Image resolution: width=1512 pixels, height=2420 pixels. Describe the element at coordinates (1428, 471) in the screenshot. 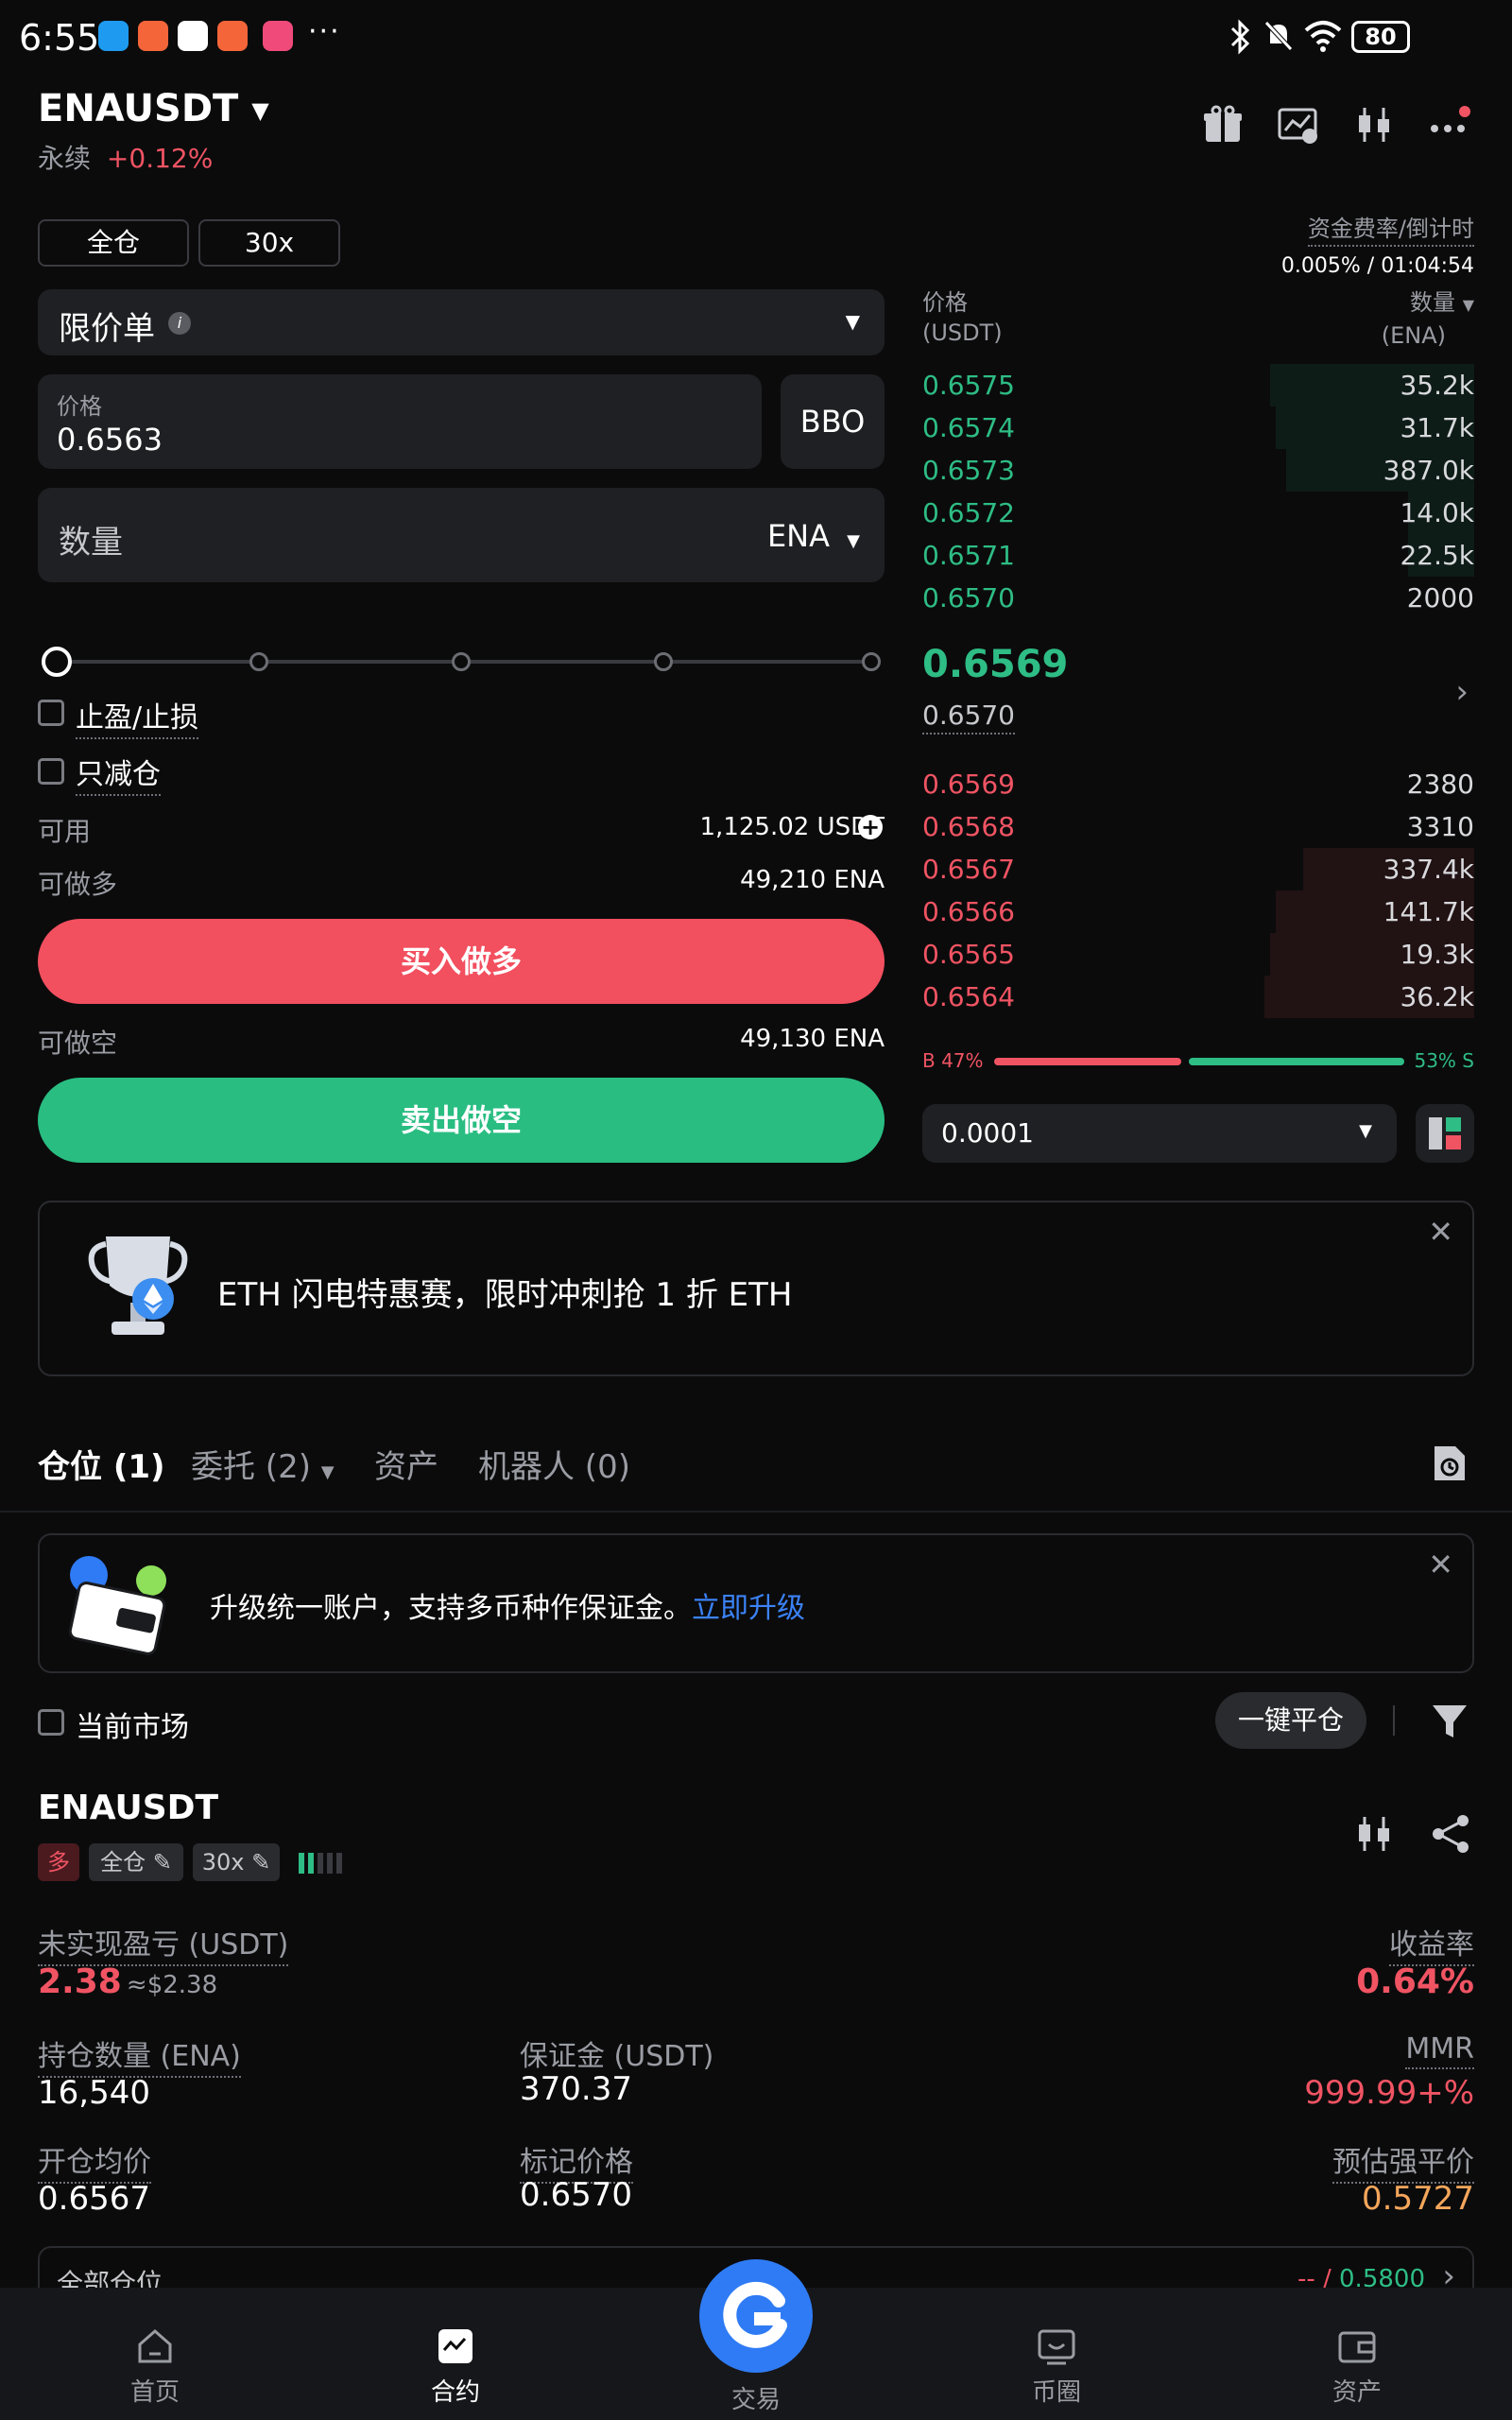

I see `ask-quantity: 387.0k` at that location.